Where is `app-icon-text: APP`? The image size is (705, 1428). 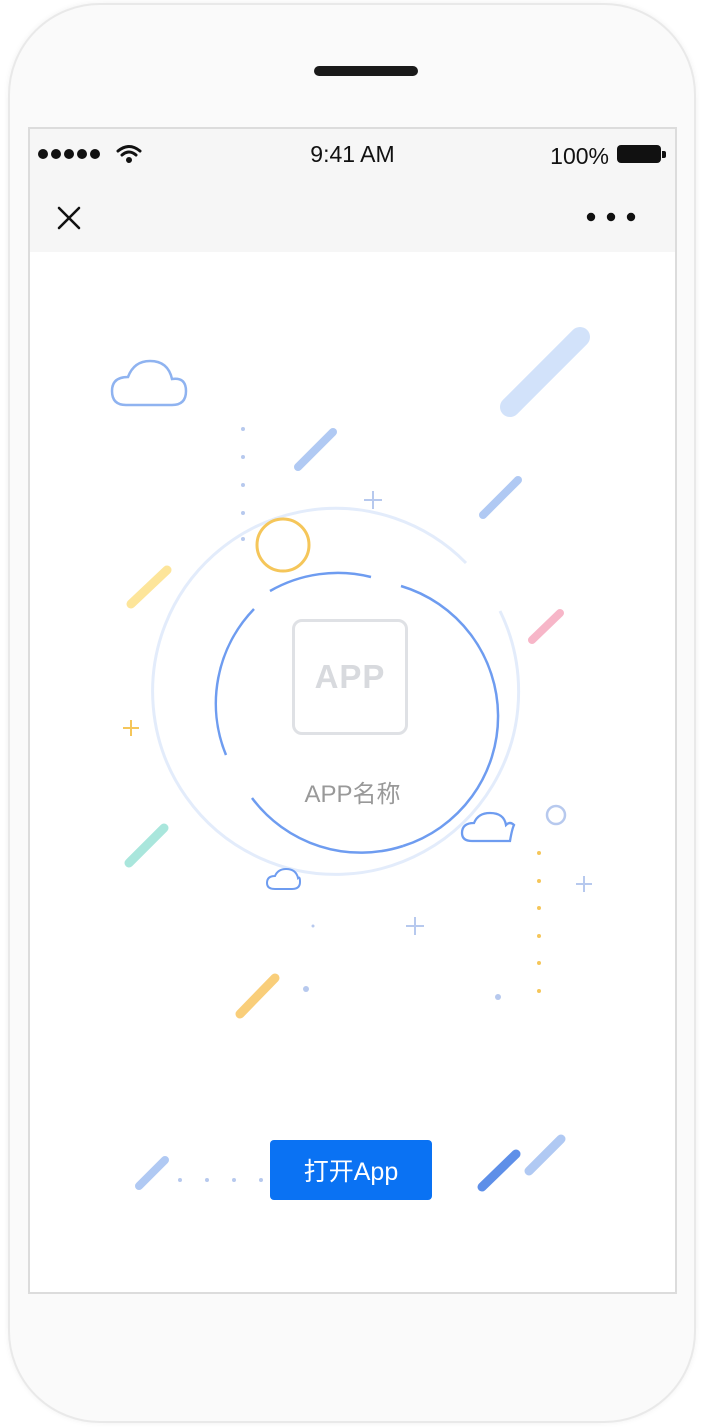
app-icon-text: APP is located at coordinates (350, 676).